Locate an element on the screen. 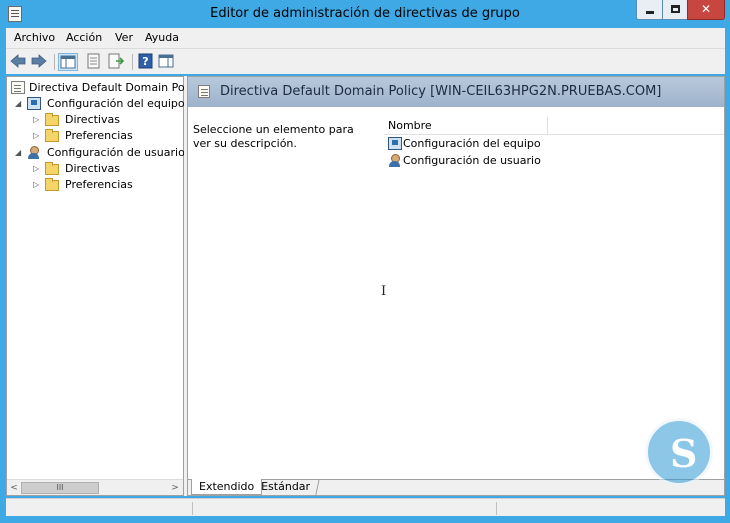 The image size is (730, 523). forward-icon is located at coordinates (39, 61).